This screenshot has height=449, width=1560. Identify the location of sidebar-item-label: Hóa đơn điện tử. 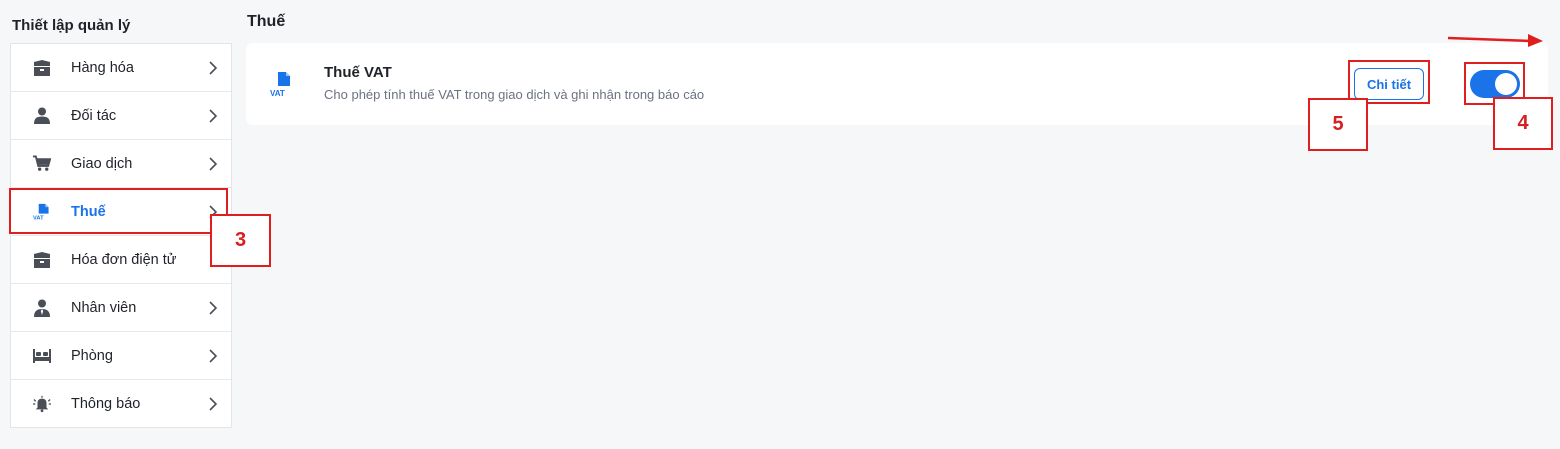
(124, 259).